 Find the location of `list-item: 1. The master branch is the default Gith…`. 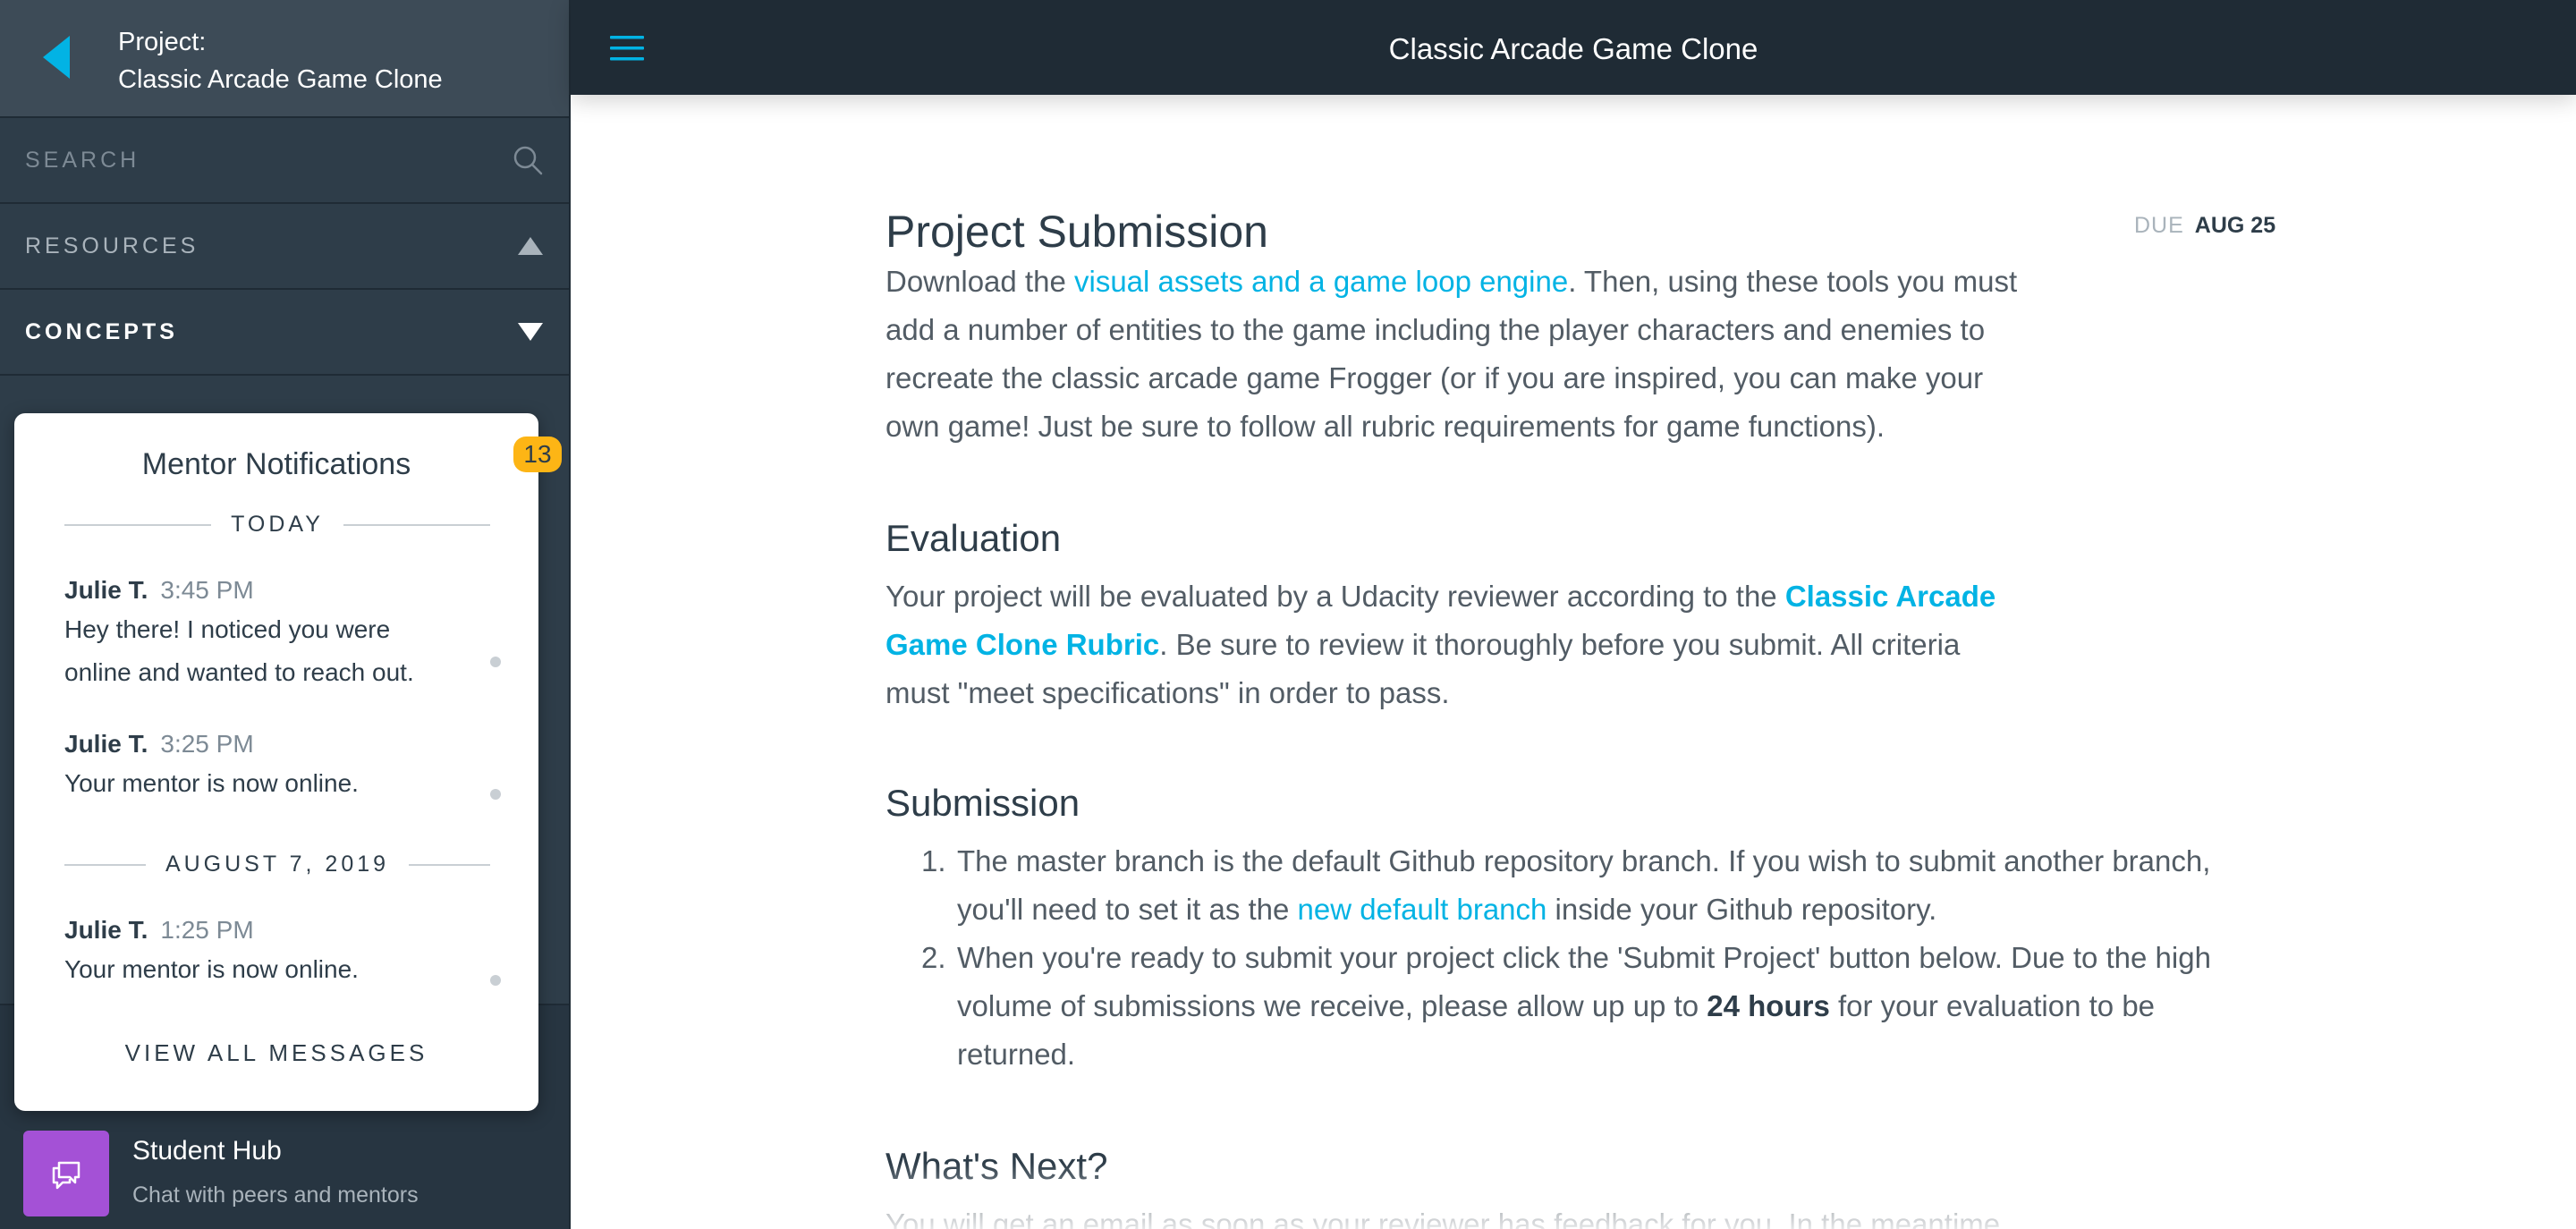

list-item: 1. The master branch is the default Gith… is located at coordinates (1583, 885).